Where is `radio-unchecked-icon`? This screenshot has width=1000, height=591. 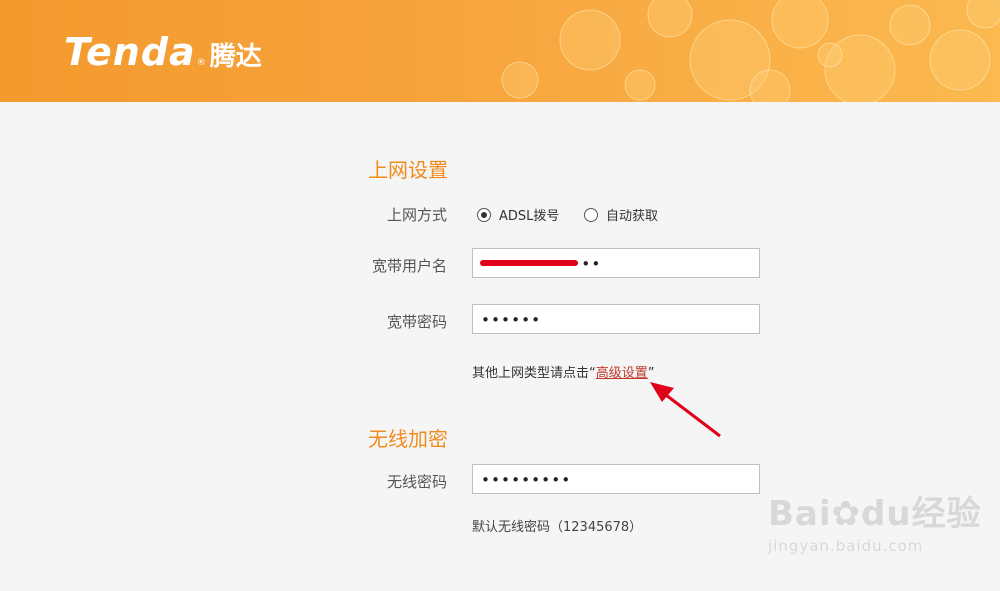
radio-unchecked-icon is located at coordinates (591, 214).